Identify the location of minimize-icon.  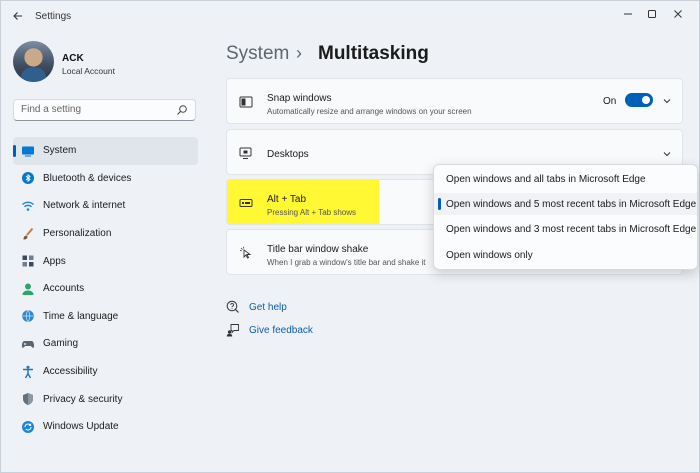
(628, 14).